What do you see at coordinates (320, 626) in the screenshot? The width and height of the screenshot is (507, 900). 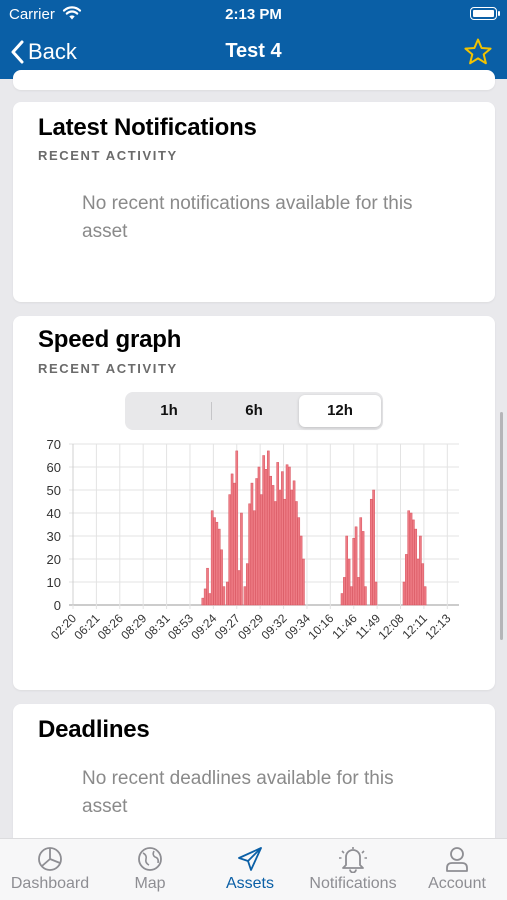 I see `x-tick-label: 10:16` at bounding box center [320, 626].